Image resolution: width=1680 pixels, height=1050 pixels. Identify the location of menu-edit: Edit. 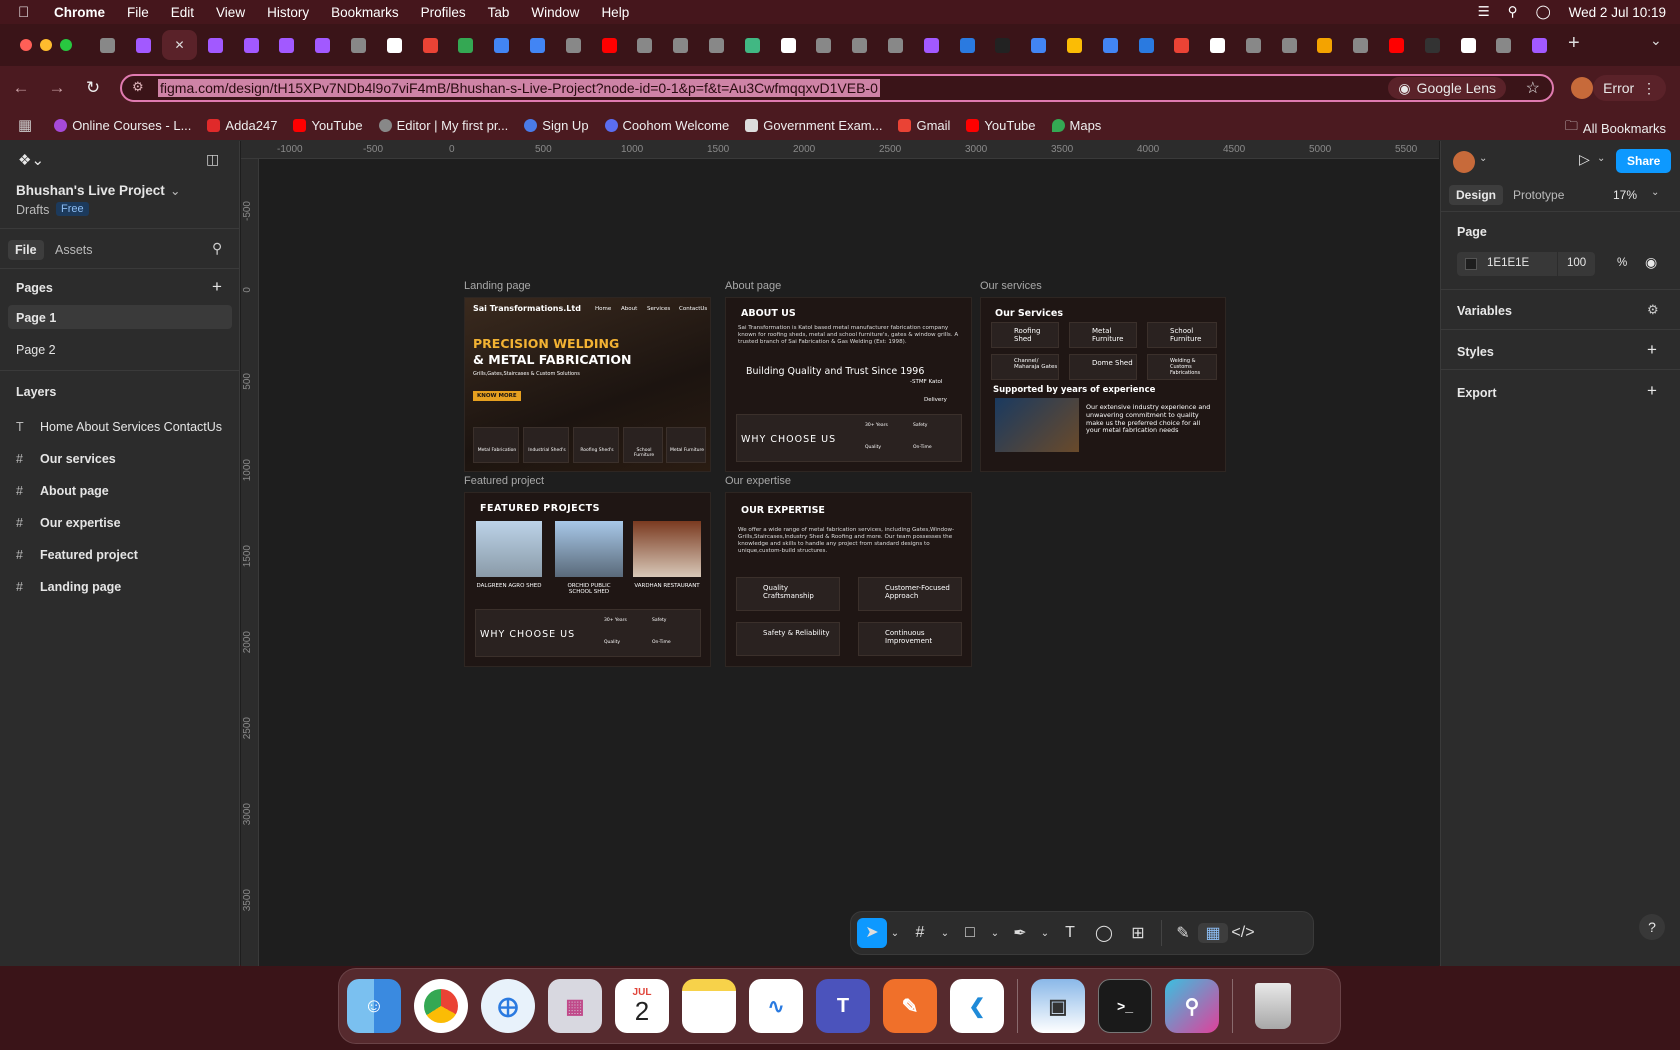
(182, 12).